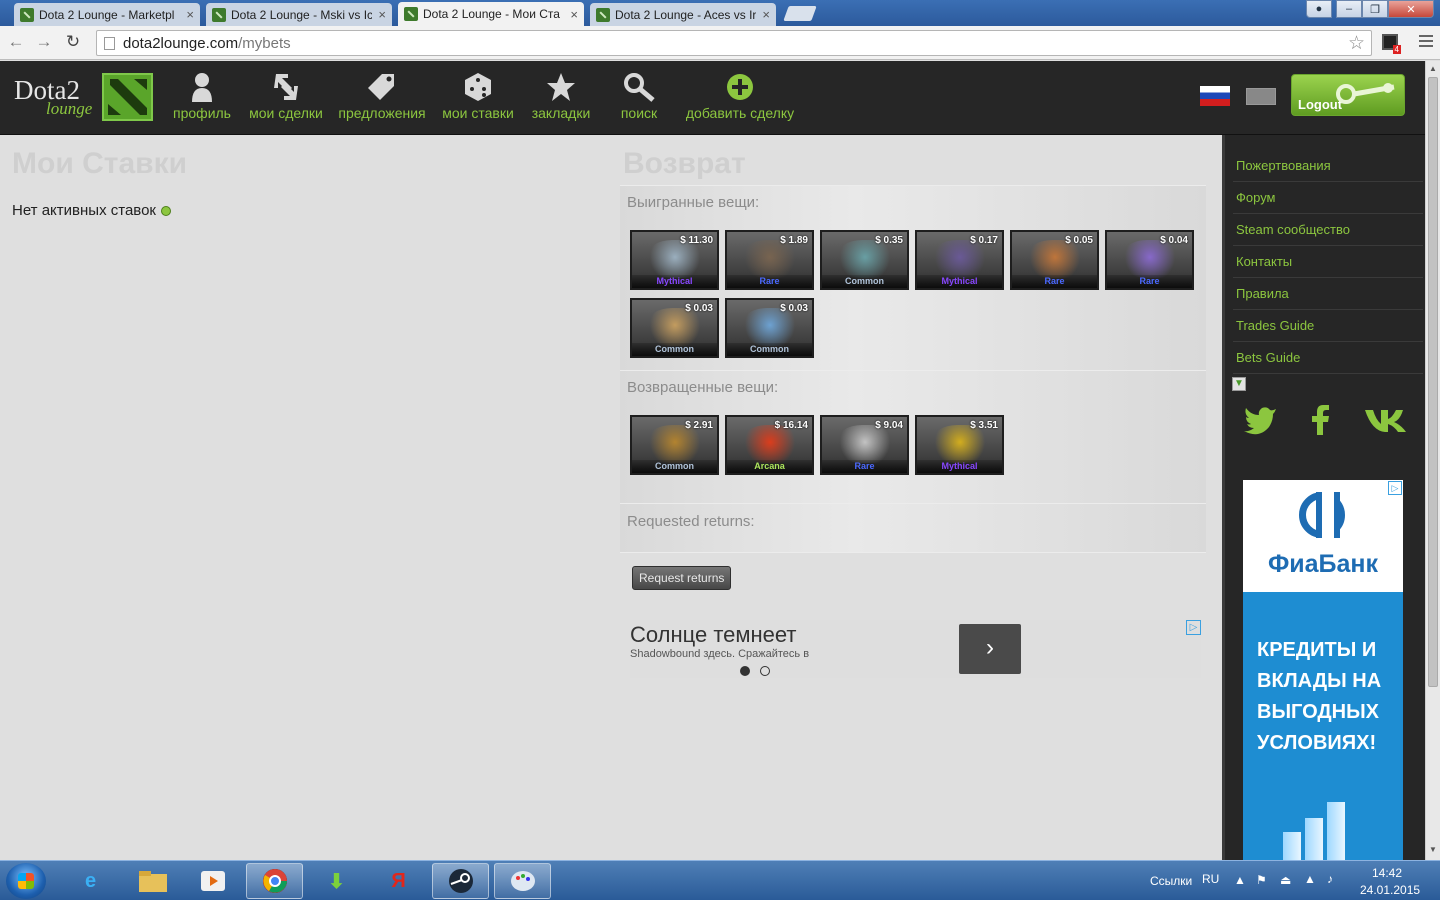 The height and width of the screenshot is (900, 1440). What do you see at coordinates (769, 260) in the screenshot?
I see `item-tile: $ 1.89 Rare` at bounding box center [769, 260].